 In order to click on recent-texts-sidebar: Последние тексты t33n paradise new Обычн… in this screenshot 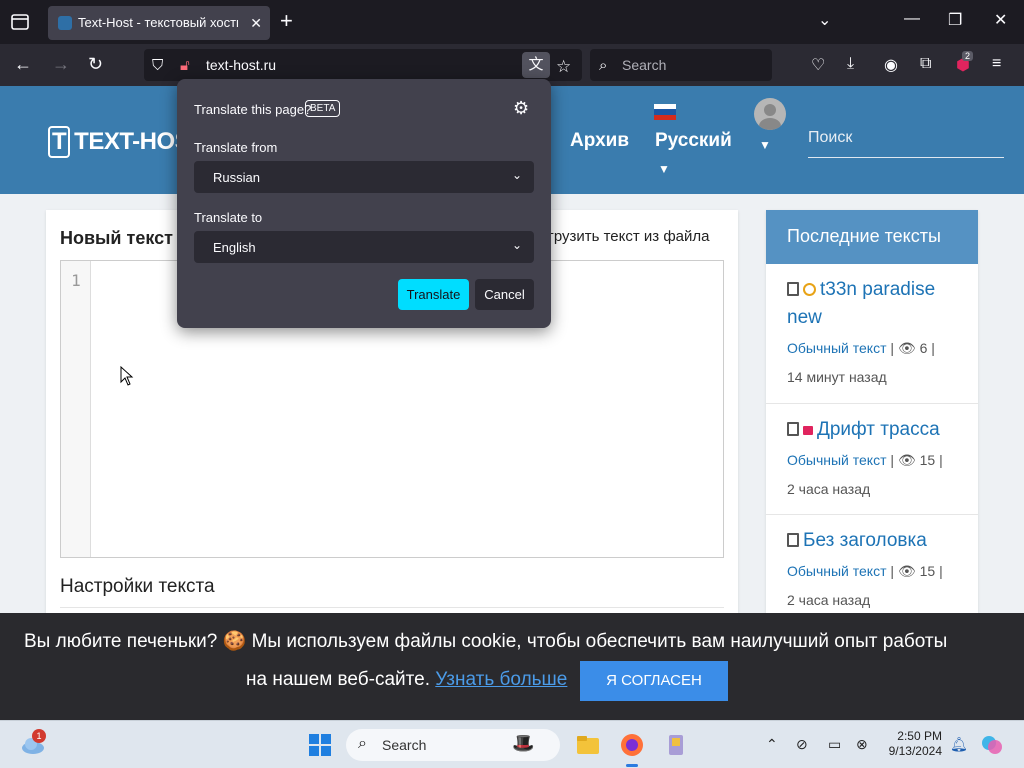, I will do `click(872, 420)`.